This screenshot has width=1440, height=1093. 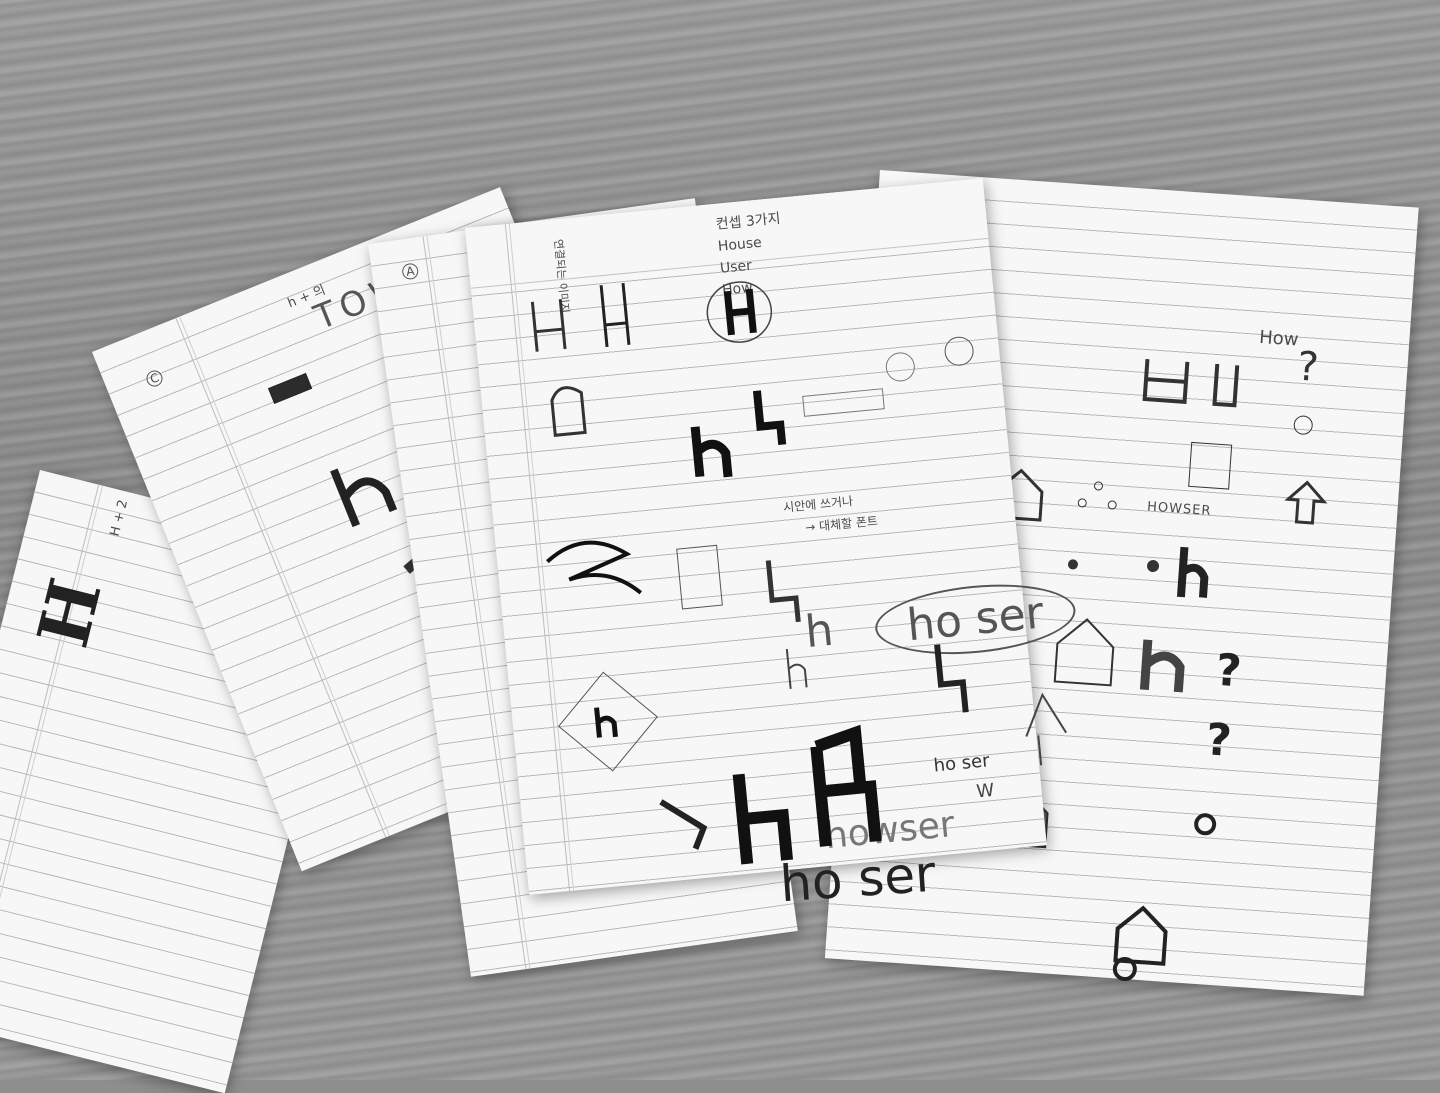 What do you see at coordinates (843, 402) in the screenshot?
I see `bench-sketch` at bounding box center [843, 402].